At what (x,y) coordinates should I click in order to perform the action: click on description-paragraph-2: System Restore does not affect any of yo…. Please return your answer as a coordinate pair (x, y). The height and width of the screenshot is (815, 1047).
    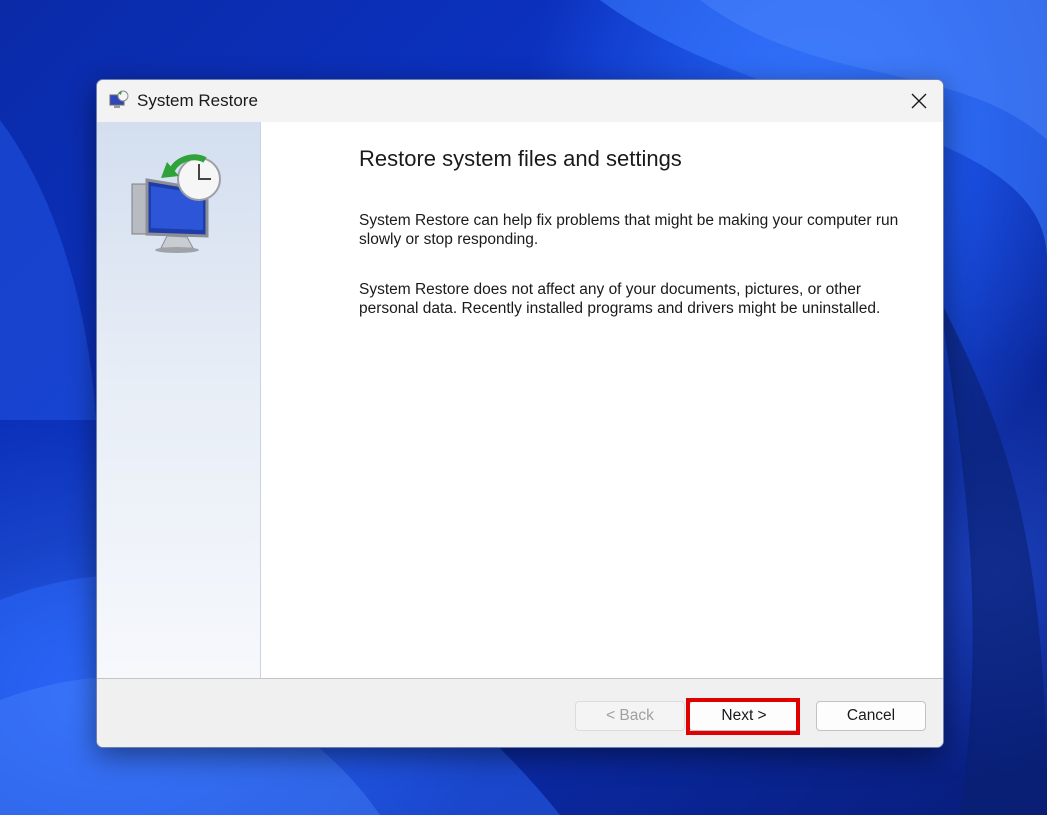
    Looking at the image, I should click on (620, 299).